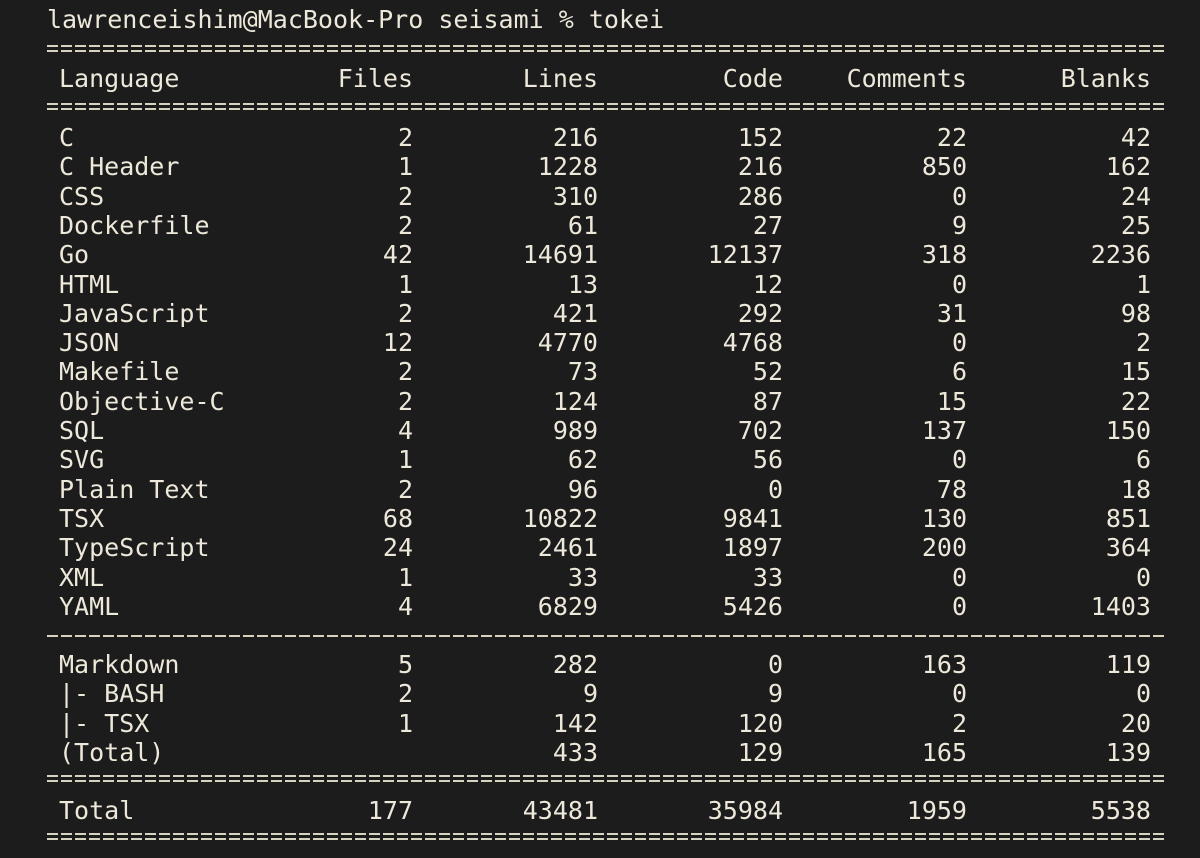 Image resolution: width=1200 pixels, height=858 pixels. Describe the element at coordinates (760, 196) in the screenshot. I see `row-code-cell: 286` at that location.